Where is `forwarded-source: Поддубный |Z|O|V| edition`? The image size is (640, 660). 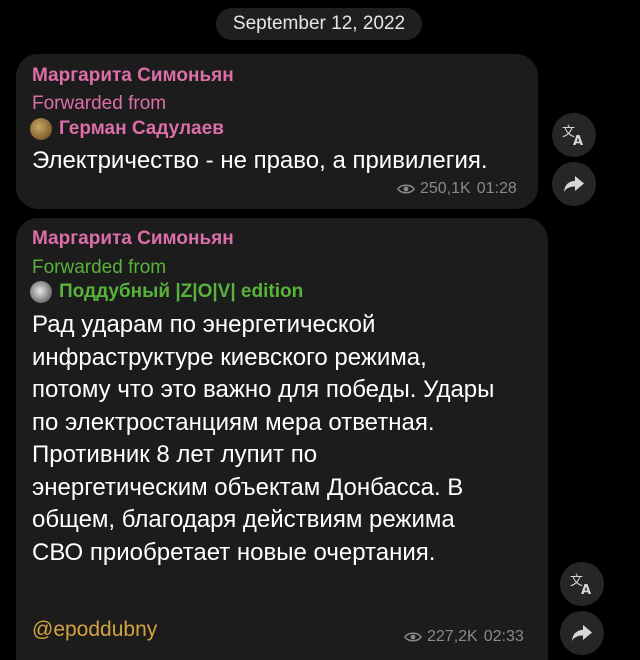
forwarded-source: Поддубный |Z|O|V| edition is located at coordinates (166, 292).